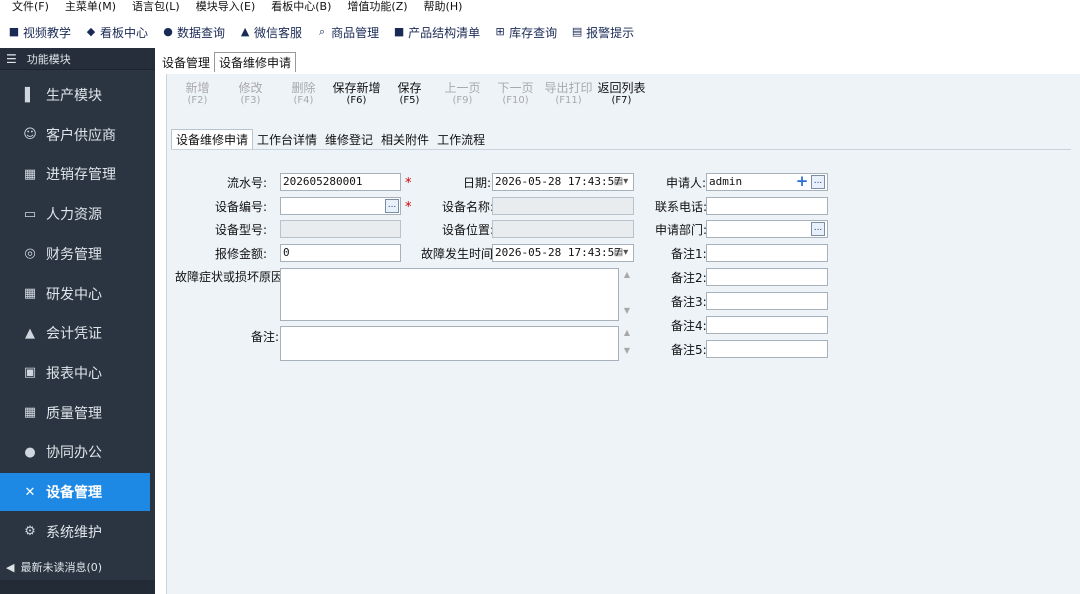 This screenshot has height=594, width=1080. I want to click on sidebar-item-label: 进销存管理, so click(81, 175).